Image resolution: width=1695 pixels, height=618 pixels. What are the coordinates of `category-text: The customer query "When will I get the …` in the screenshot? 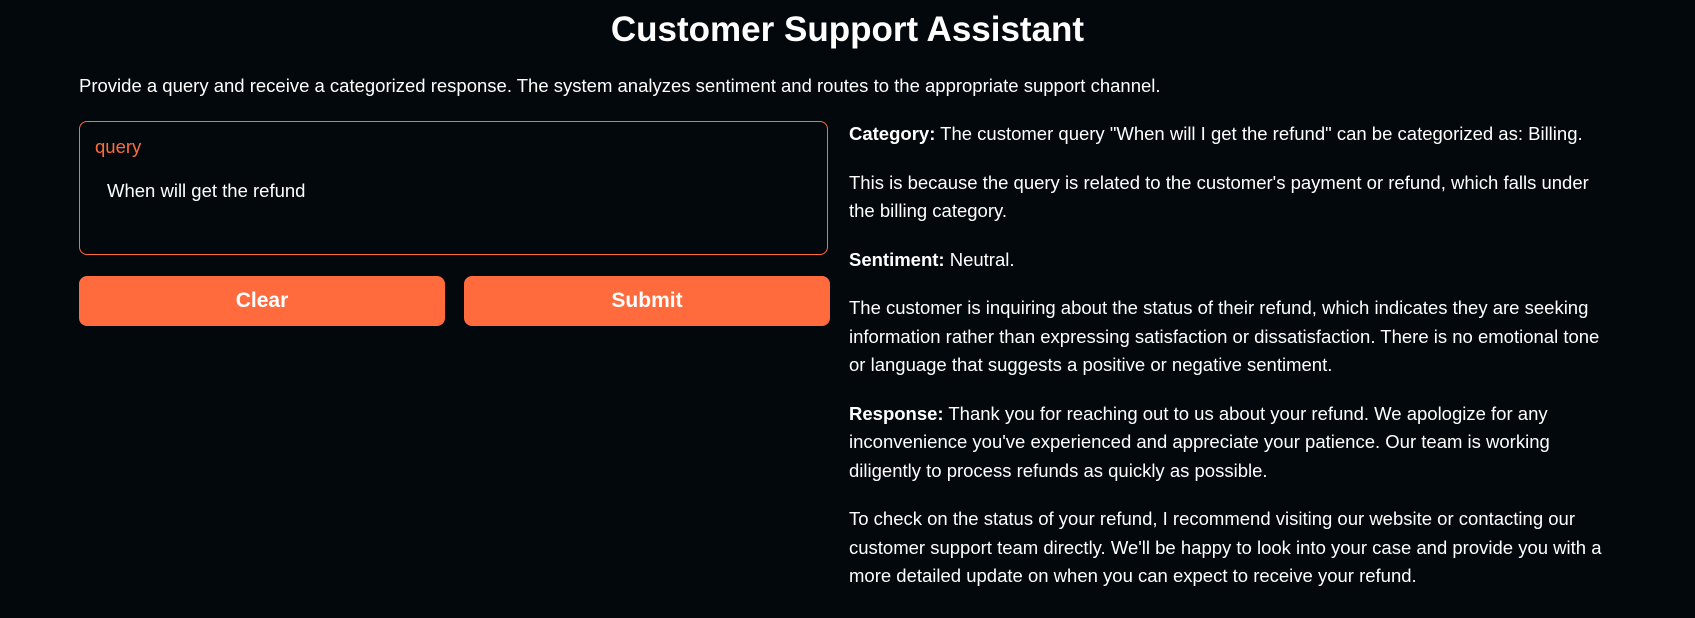 It's located at (1259, 133).